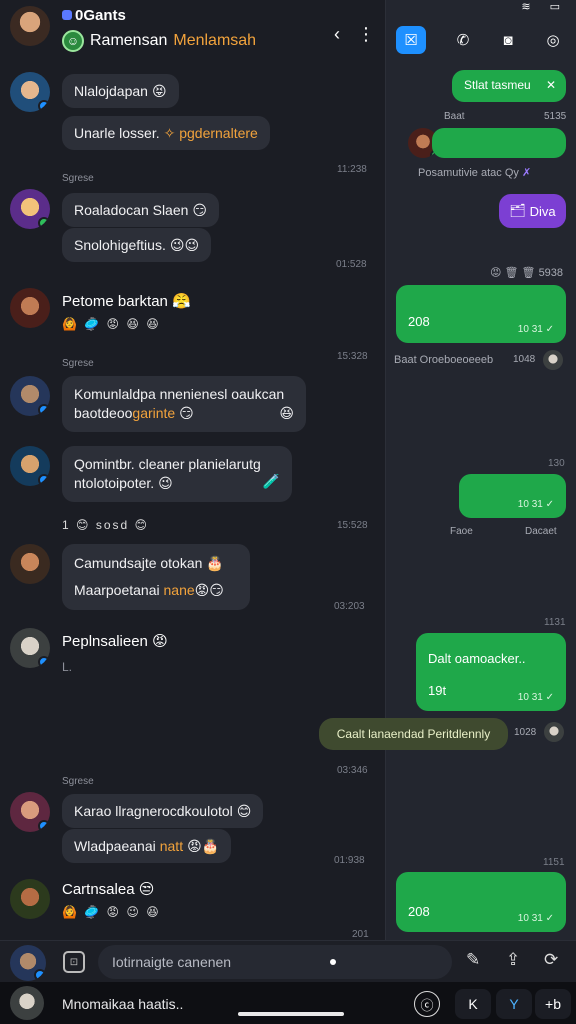 This screenshot has width=576, height=1024. Describe the element at coordinates (473, 1004) in the screenshot. I see `k-icon: K` at that location.